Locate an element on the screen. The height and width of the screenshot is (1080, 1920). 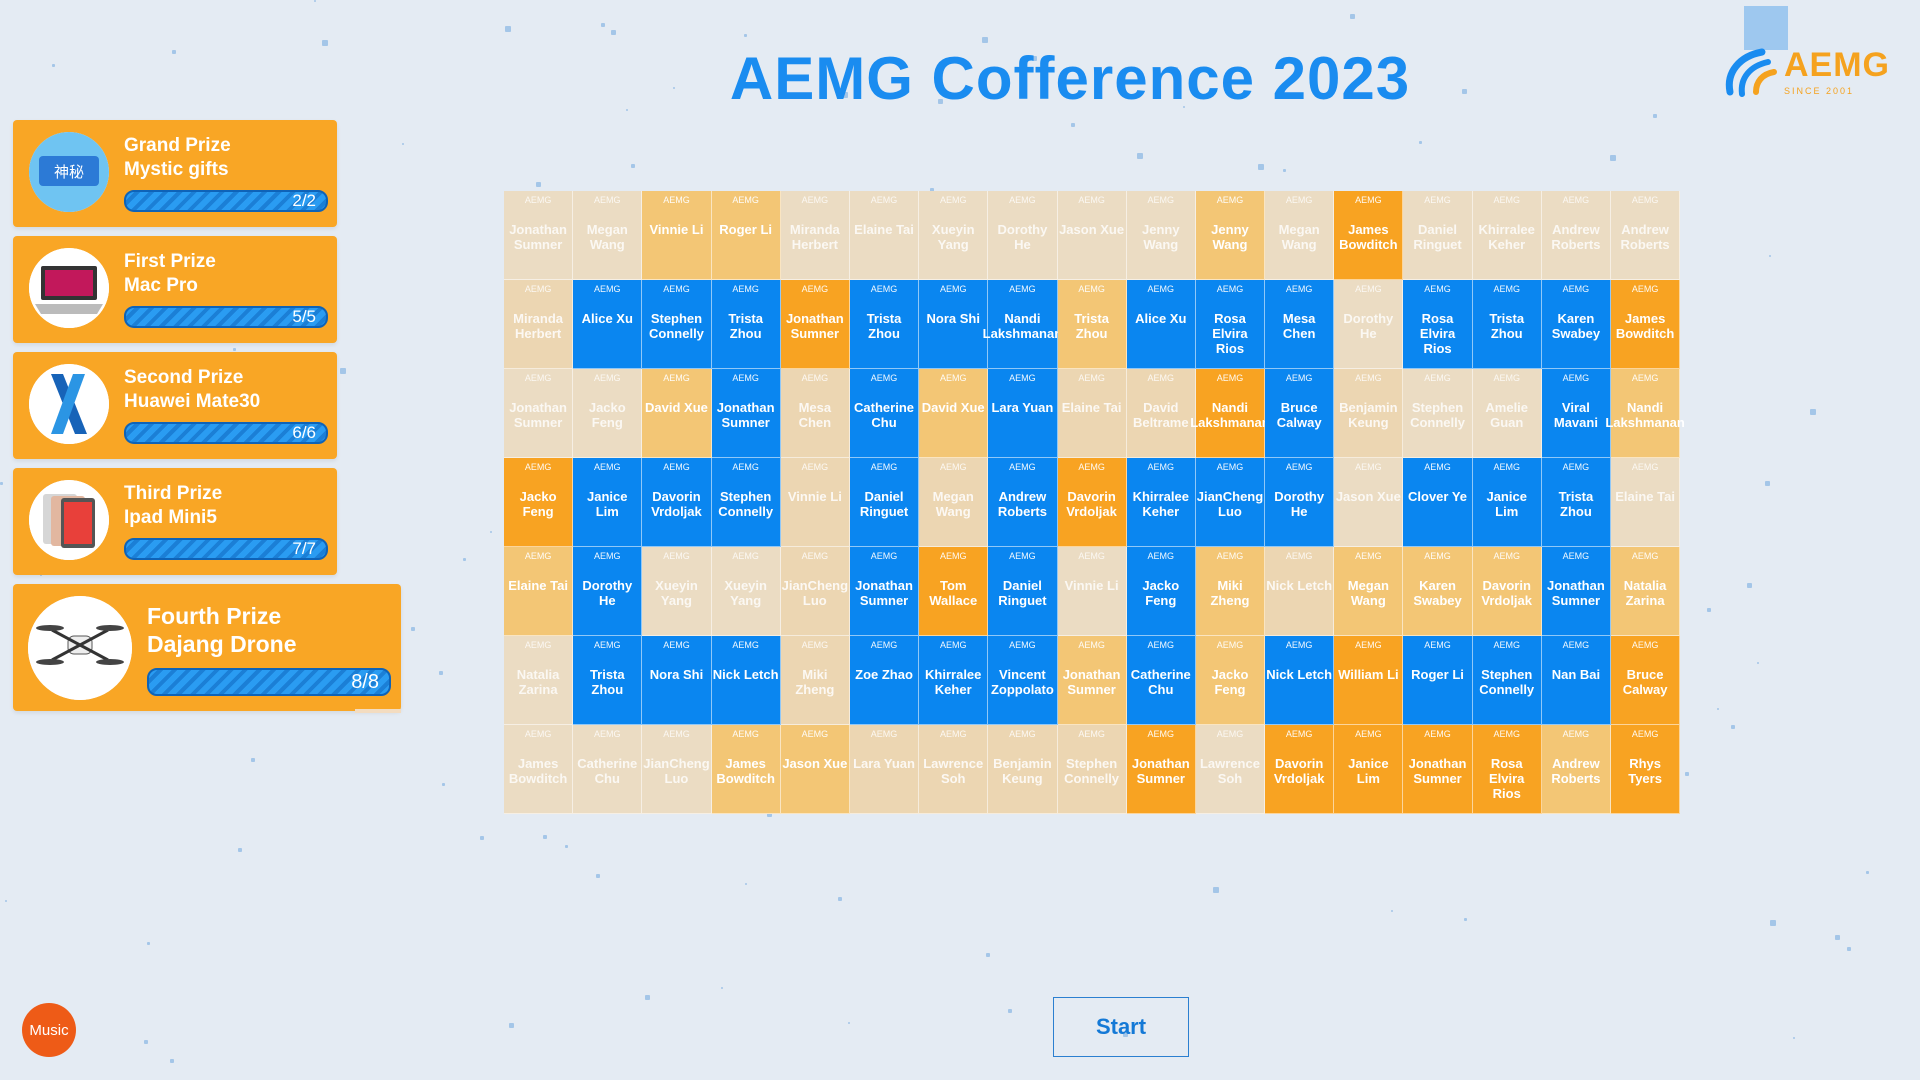
prize-card-third: Third Prize Ipad Mini5 7/7 is located at coordinates (175, 521).